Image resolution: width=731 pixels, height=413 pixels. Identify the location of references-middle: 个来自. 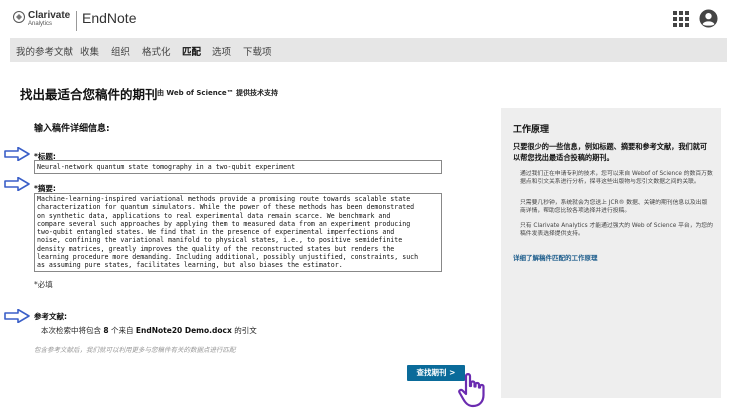
(122, 330).